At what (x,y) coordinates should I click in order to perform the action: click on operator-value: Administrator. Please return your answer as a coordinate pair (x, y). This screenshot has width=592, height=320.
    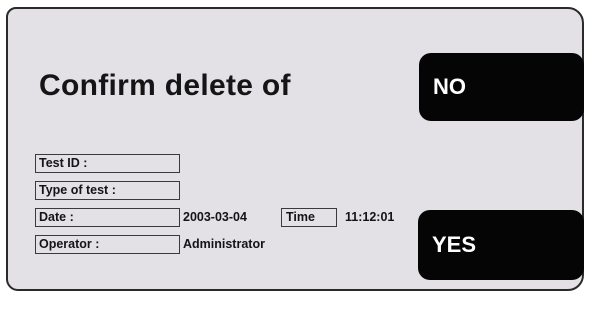
    Looking at the image, I should click on (224, 244).